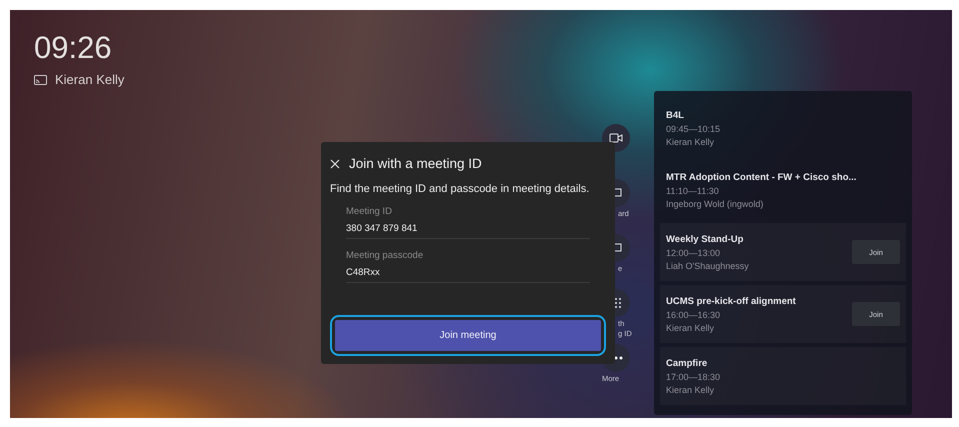  Describe the element at coordinates (460, 189) in the screenshot. I see `dialog-description: Find the meeting ID and passcode in meeting details.` at that location.